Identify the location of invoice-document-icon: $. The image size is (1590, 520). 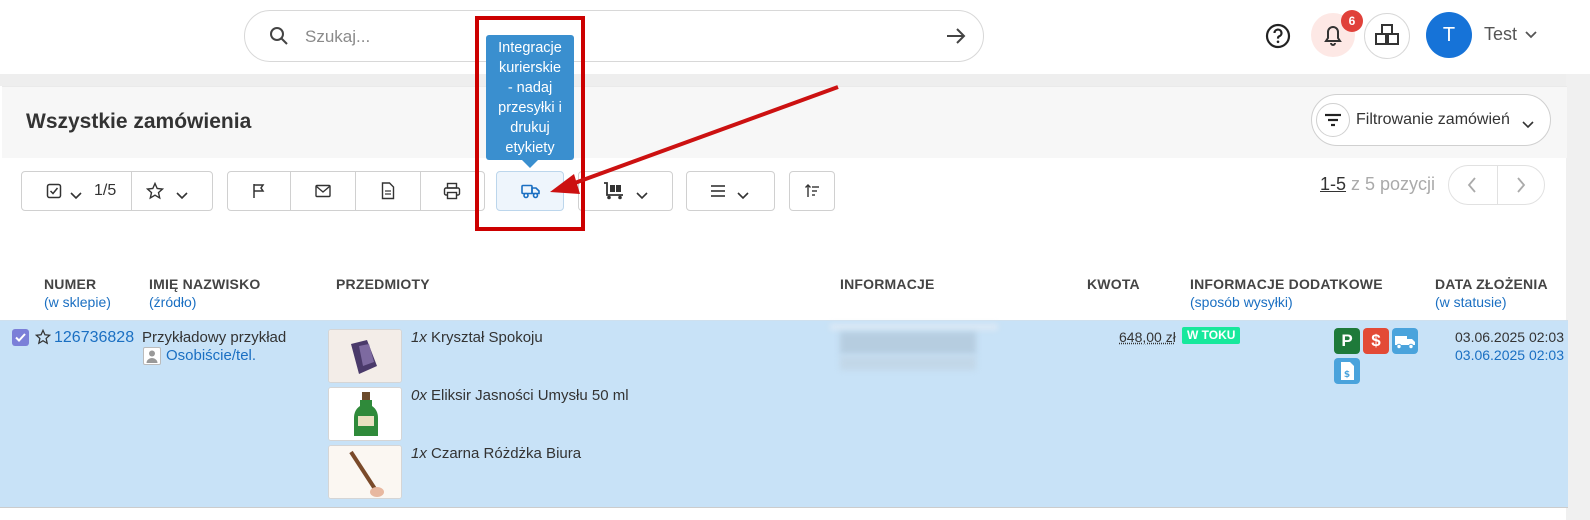
(1347, 371).